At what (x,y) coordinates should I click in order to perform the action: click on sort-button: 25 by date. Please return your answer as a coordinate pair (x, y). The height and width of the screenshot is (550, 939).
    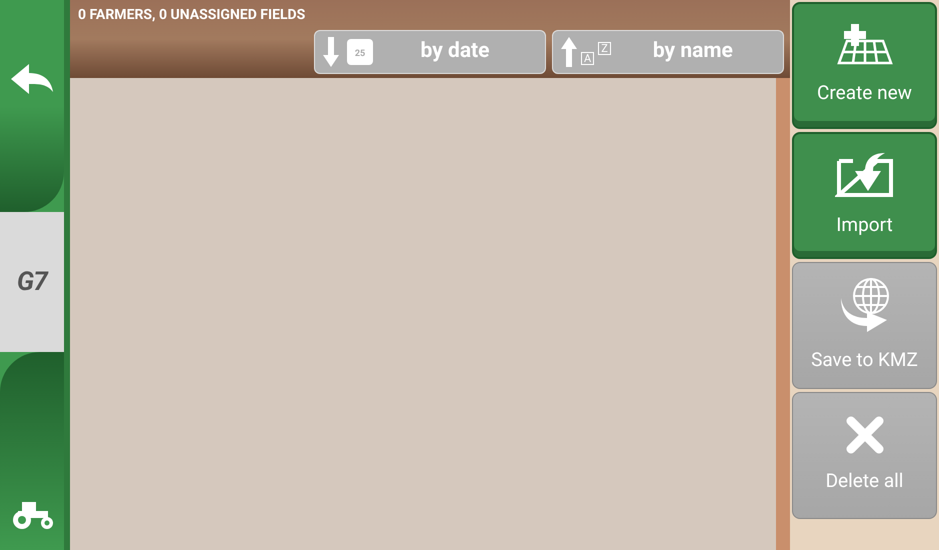
    Looking at the image, I should click on (430, 52).